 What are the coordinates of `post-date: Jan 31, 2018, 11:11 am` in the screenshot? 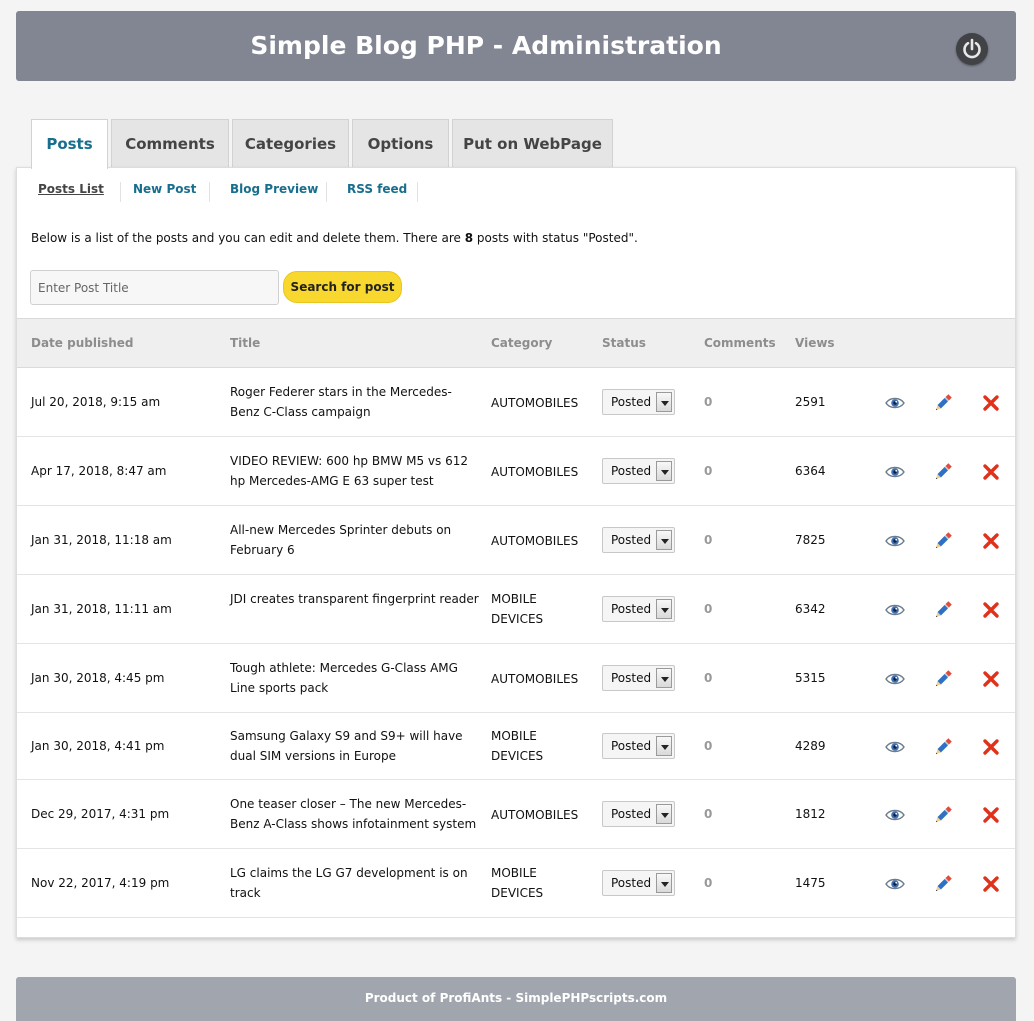 It's located at (101, 609).